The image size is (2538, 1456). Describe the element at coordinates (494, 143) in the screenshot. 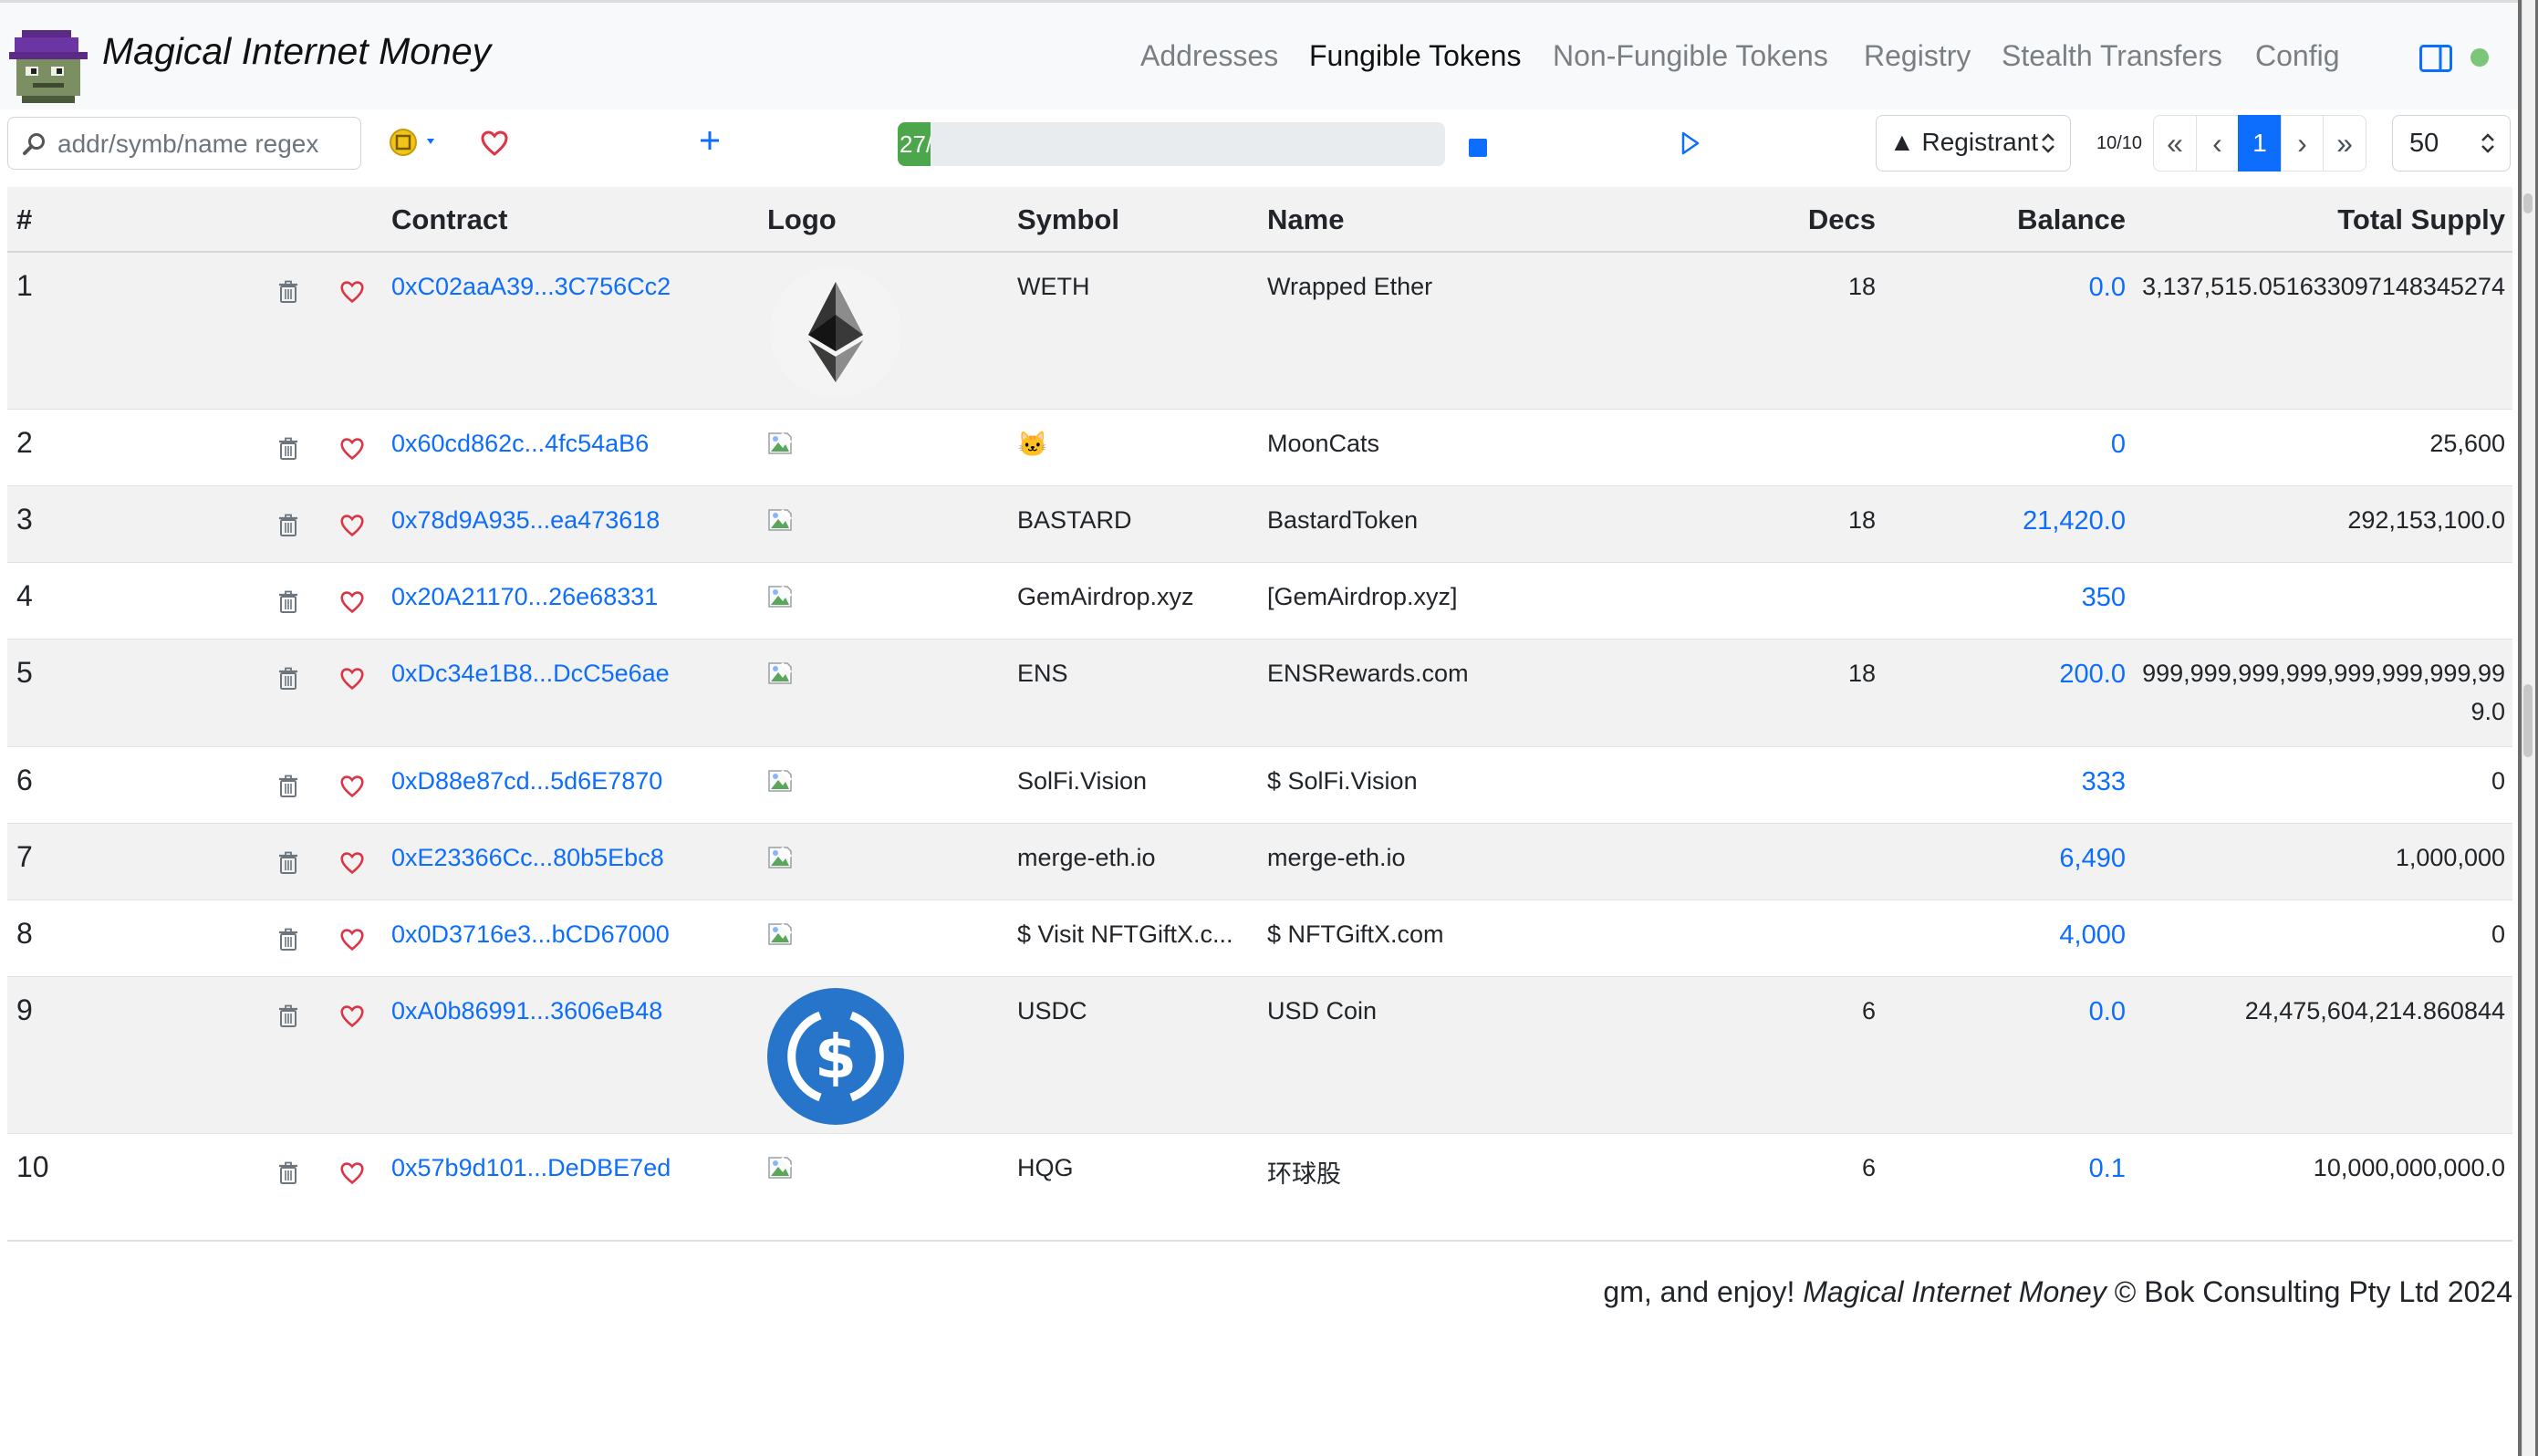

I see `favourites-filter-heart-icon` at that location.